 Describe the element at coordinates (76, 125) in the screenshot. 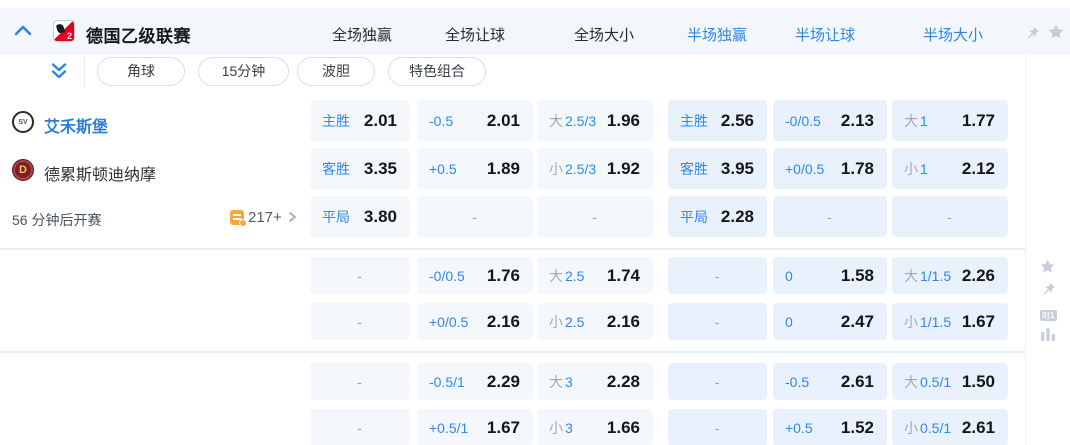

I see `home-team-name: 艾禾斯堡` at that location.